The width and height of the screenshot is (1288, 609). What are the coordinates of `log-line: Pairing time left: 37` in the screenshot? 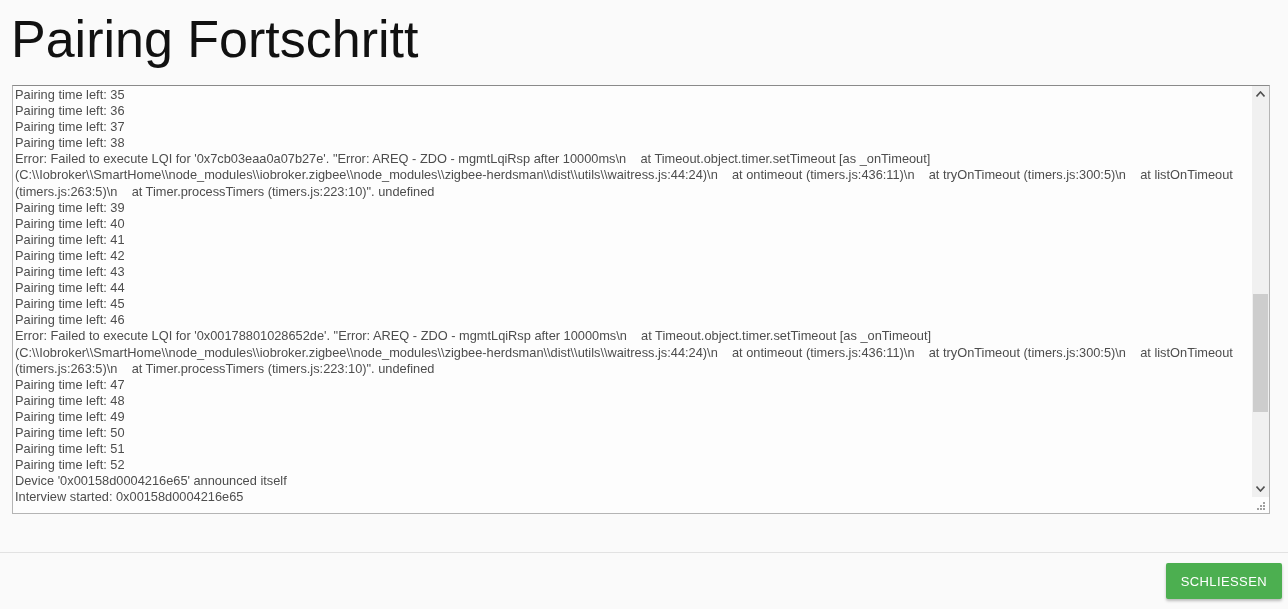 It's located at (70, 127).